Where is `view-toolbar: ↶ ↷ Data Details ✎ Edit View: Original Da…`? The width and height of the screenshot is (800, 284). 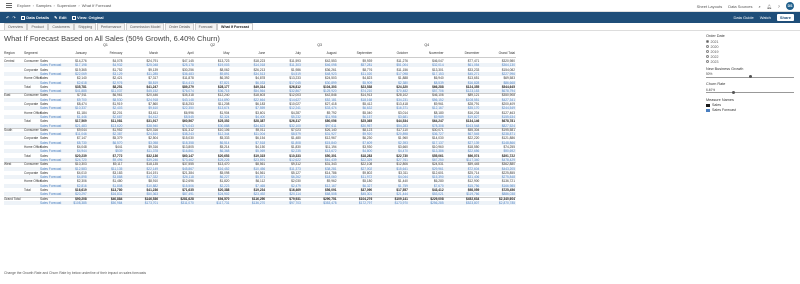 view-toolbar: ↶ ↷ Data Details ✎ Edit View: Original Da… is located at coordinates (400, 17).